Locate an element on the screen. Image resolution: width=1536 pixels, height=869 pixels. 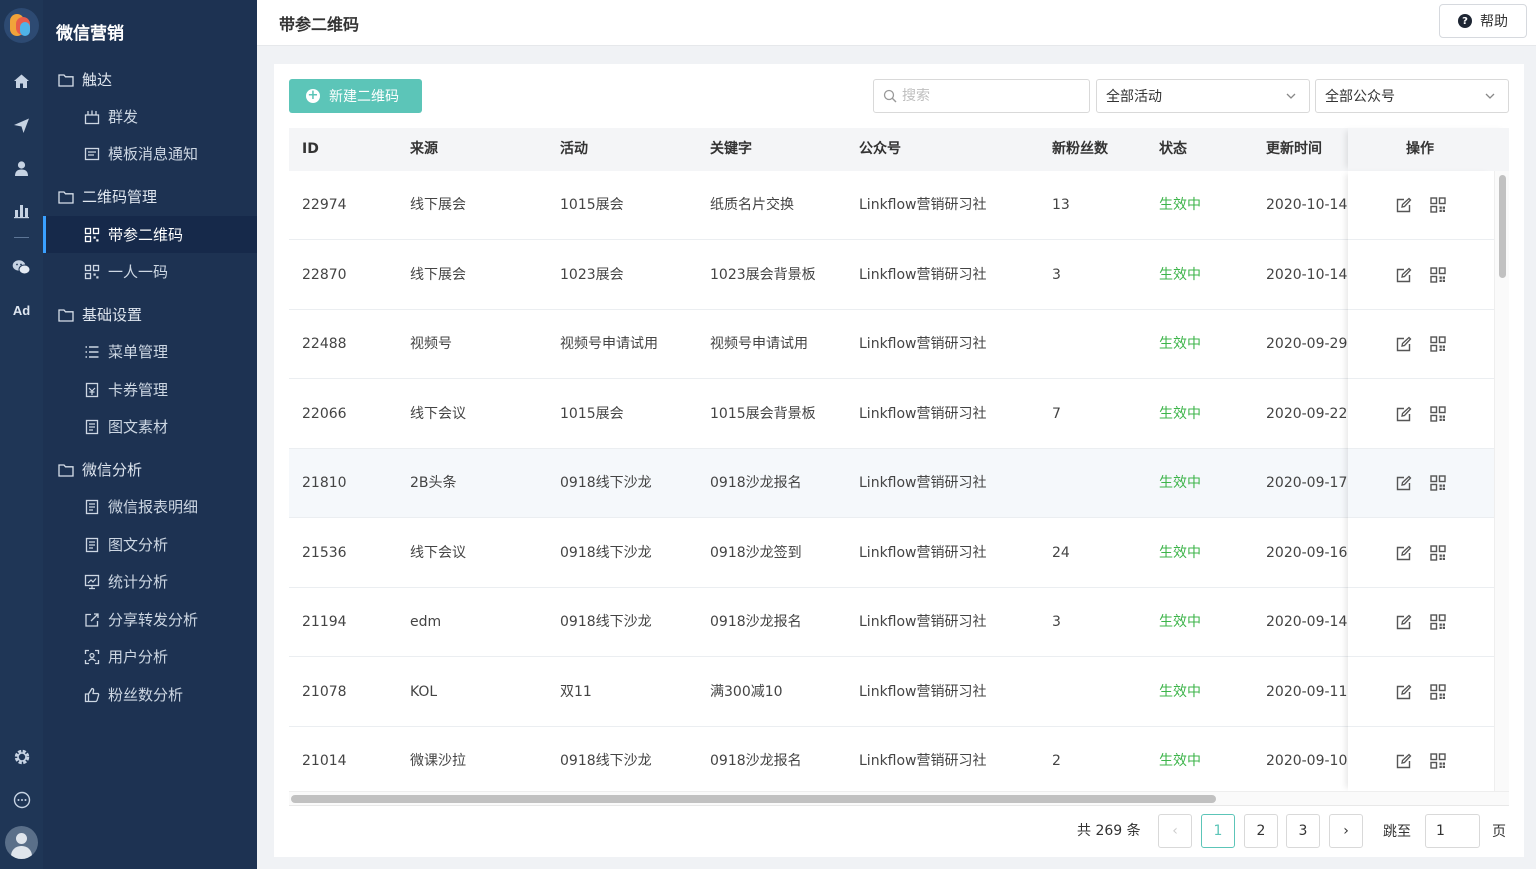
prev-page-button: ‹ is located at coordinates (1175, 831).